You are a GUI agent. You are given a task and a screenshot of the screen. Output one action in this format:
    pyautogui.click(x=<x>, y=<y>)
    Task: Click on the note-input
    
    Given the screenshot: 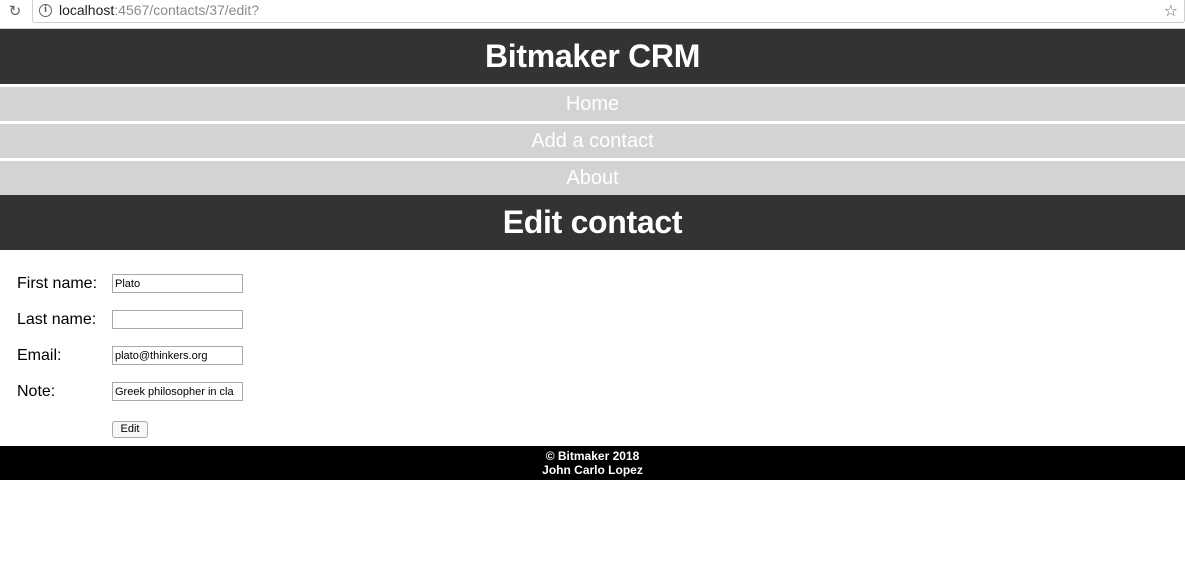 What is the action you would take?
    pyautogui.click(x=177, y=391)
    